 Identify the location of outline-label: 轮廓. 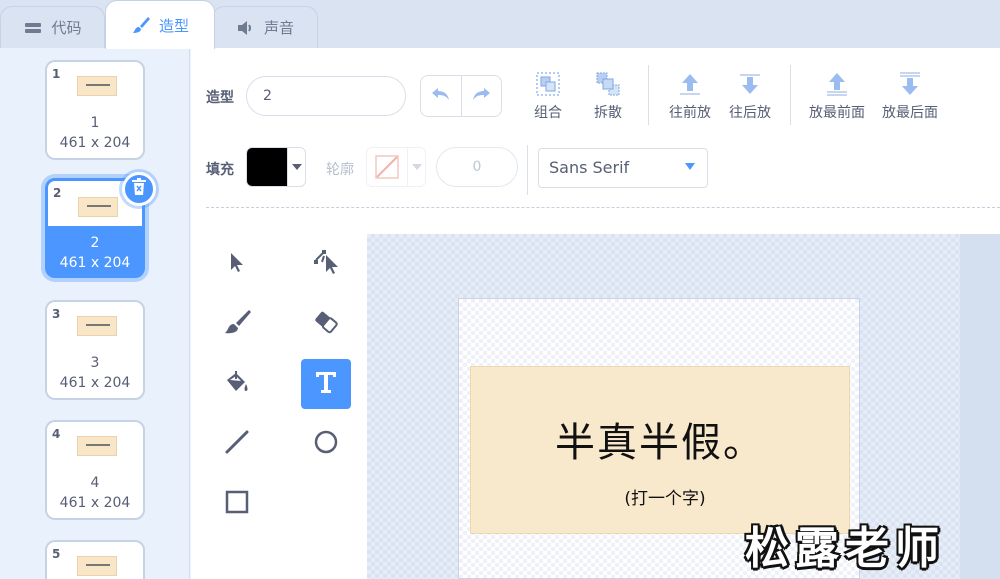
(340, 170).